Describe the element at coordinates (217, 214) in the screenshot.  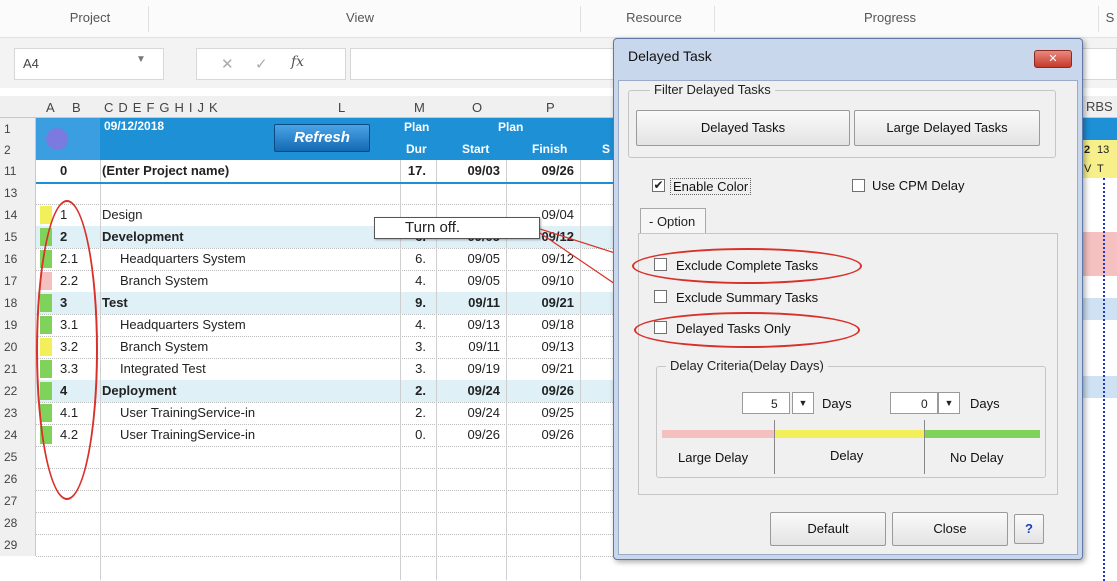
I see `task-name: Design` at that location.